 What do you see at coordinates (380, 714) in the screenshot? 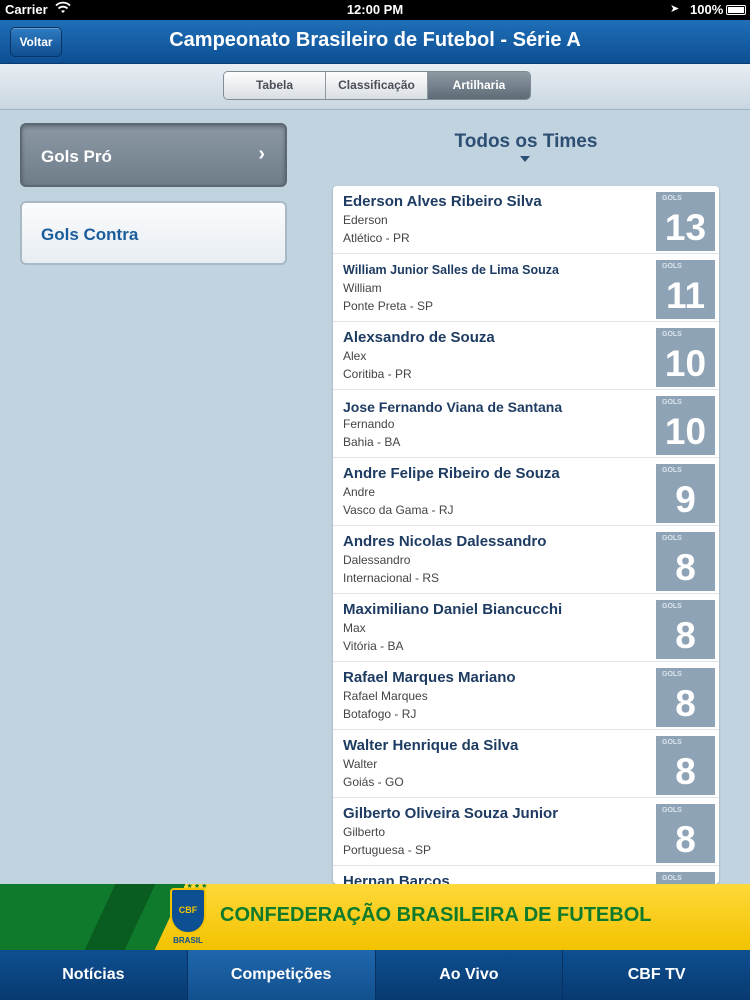
I see `player-team: Botafogo - RJ` at bounding box center [380, 714].